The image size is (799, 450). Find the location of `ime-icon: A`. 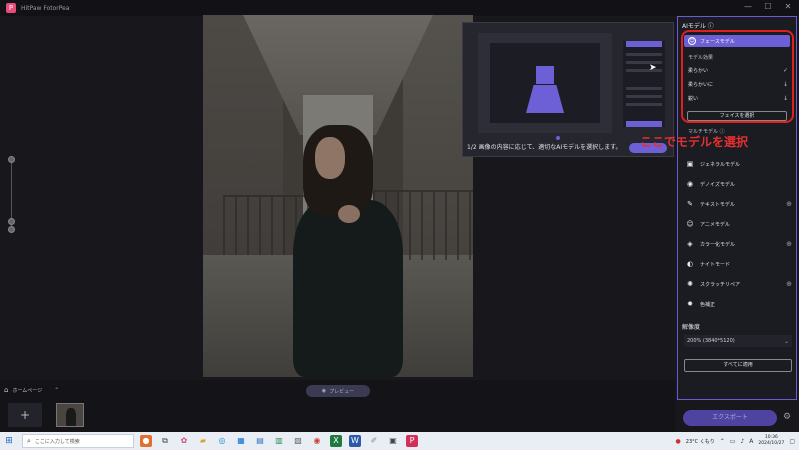

ime-icon: A is located at coordinates (751, 441).